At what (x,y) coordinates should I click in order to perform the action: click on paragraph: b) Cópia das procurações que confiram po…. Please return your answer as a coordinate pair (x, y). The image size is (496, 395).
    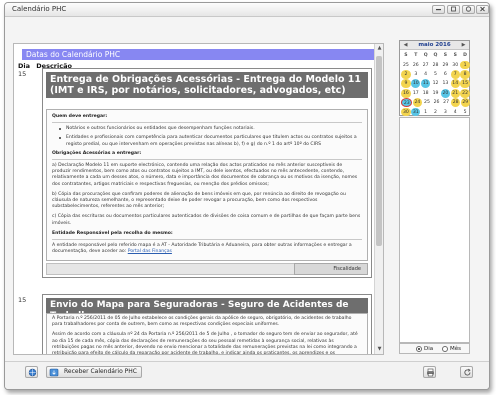
    Looking at the image, I should click on (199, 200).